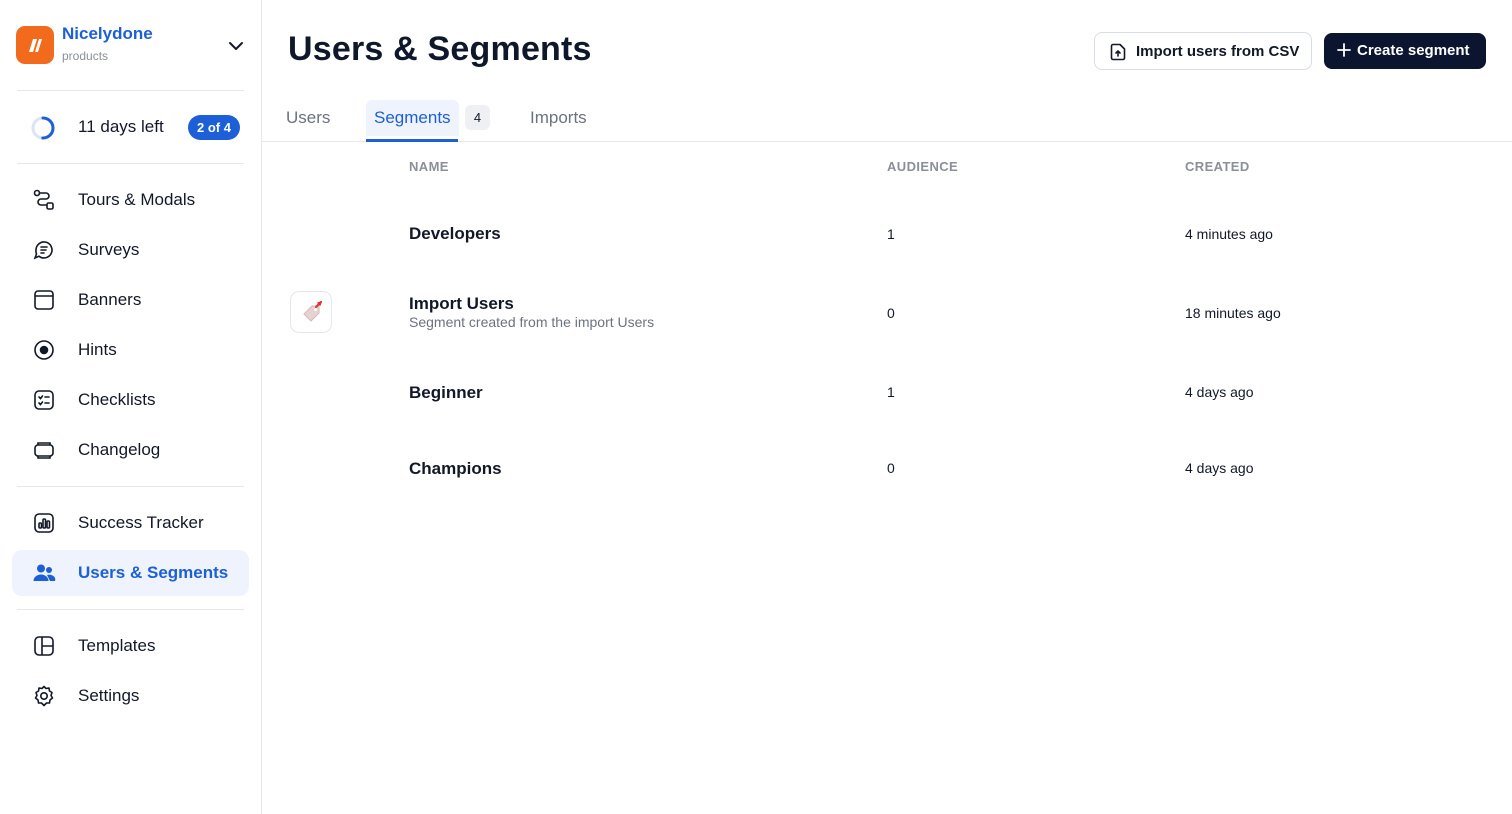  What do you see at coordinates (44, 572) in the screenshot?
I see `users-icon` at bounding box center [44, 572].